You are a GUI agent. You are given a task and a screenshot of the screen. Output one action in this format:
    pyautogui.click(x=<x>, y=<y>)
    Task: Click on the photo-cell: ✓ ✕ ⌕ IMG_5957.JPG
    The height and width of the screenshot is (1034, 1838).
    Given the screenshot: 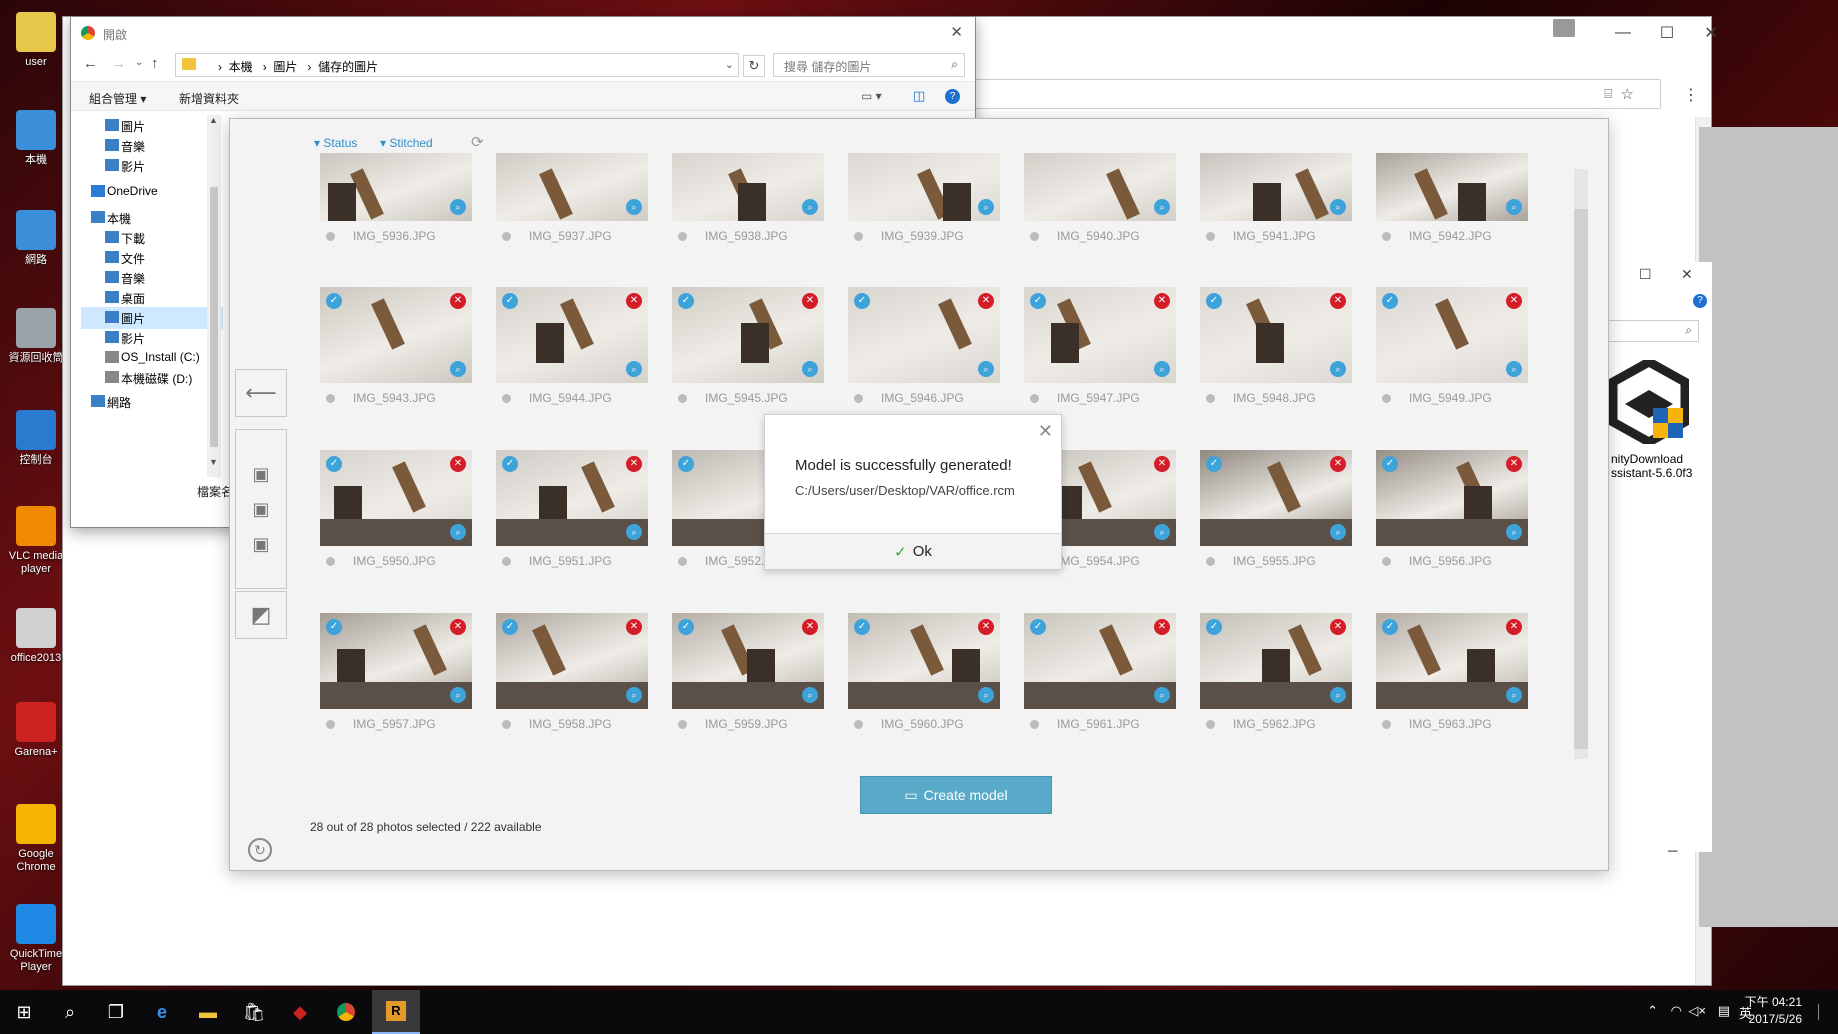 What is the action you would take?
    pyautogui.click(x=396, y=688)
    